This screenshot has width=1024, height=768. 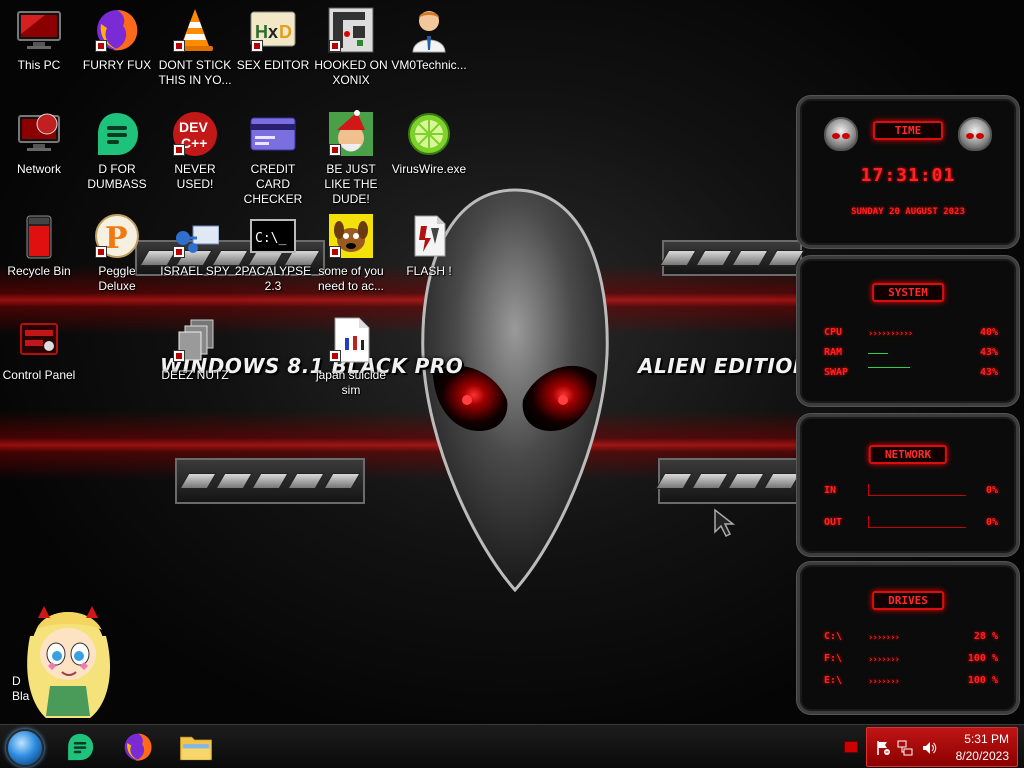 I want to click on time-widget: TIME 17:31:01 SUNDAY 20 AUGUST 2023, so click(x=908, y=172).